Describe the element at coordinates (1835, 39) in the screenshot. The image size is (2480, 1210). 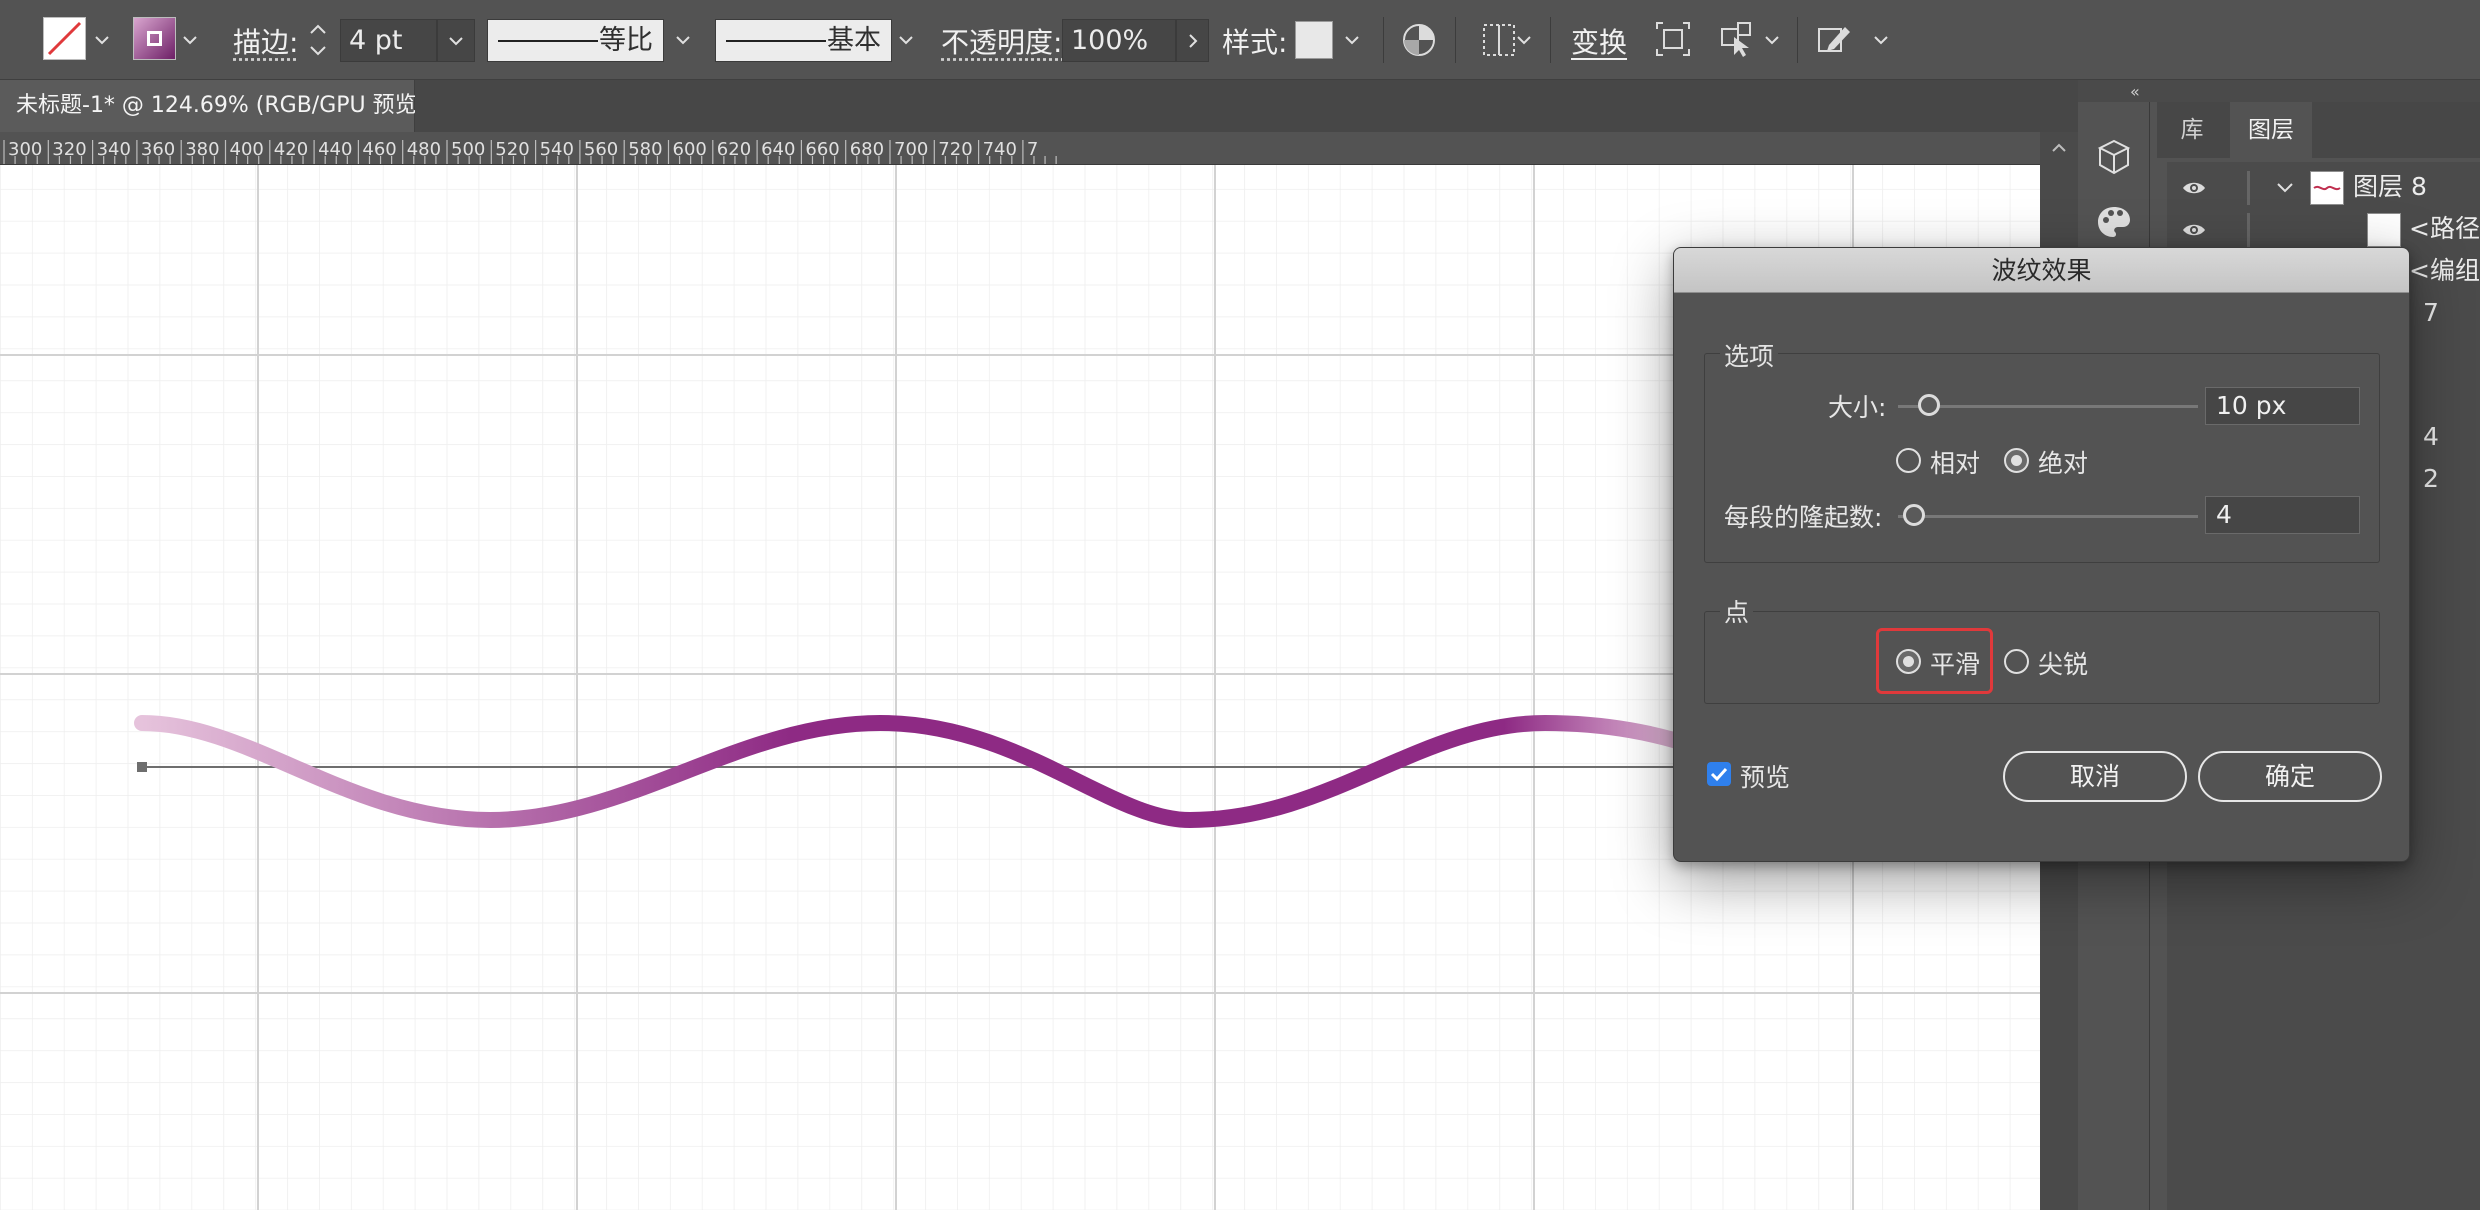
I see `pen-edit-icon` at that location.